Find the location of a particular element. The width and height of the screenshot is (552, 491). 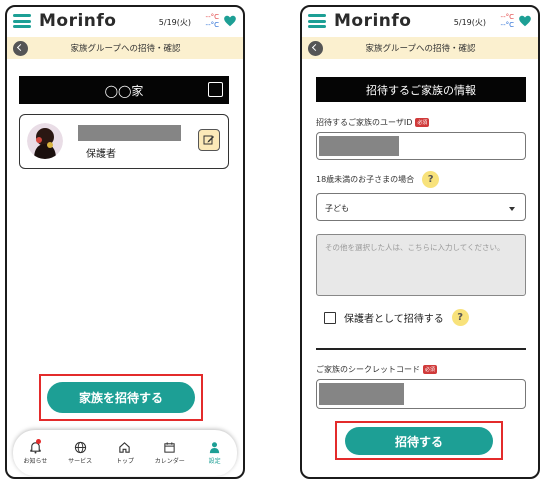

nav-item-notifications: お知らせ is located at coordinates (35, 452).